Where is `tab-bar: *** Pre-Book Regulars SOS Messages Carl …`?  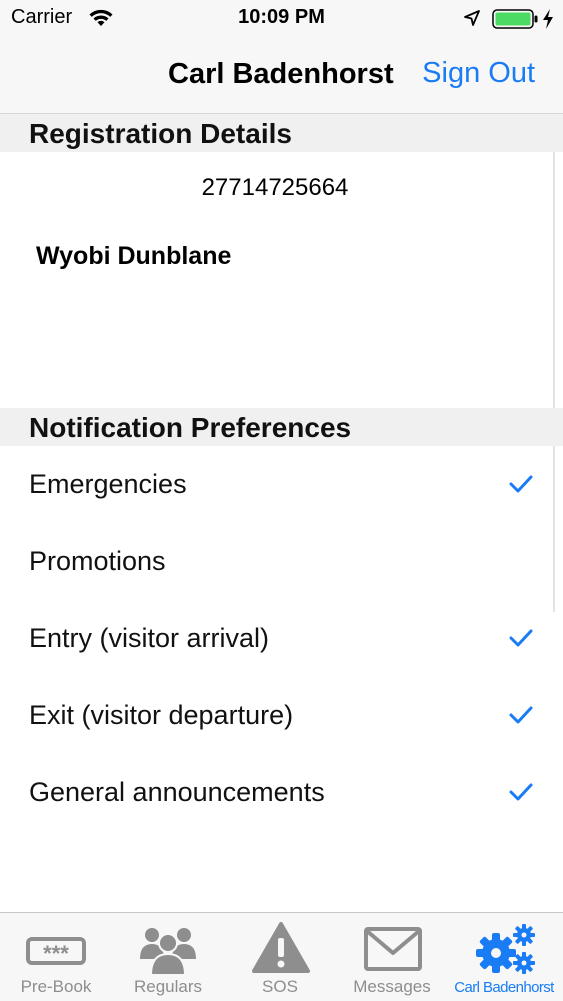
tab-bar: *** Pre-Book Regulars SOS Messages Carl … is located at coordinates (281, 956).